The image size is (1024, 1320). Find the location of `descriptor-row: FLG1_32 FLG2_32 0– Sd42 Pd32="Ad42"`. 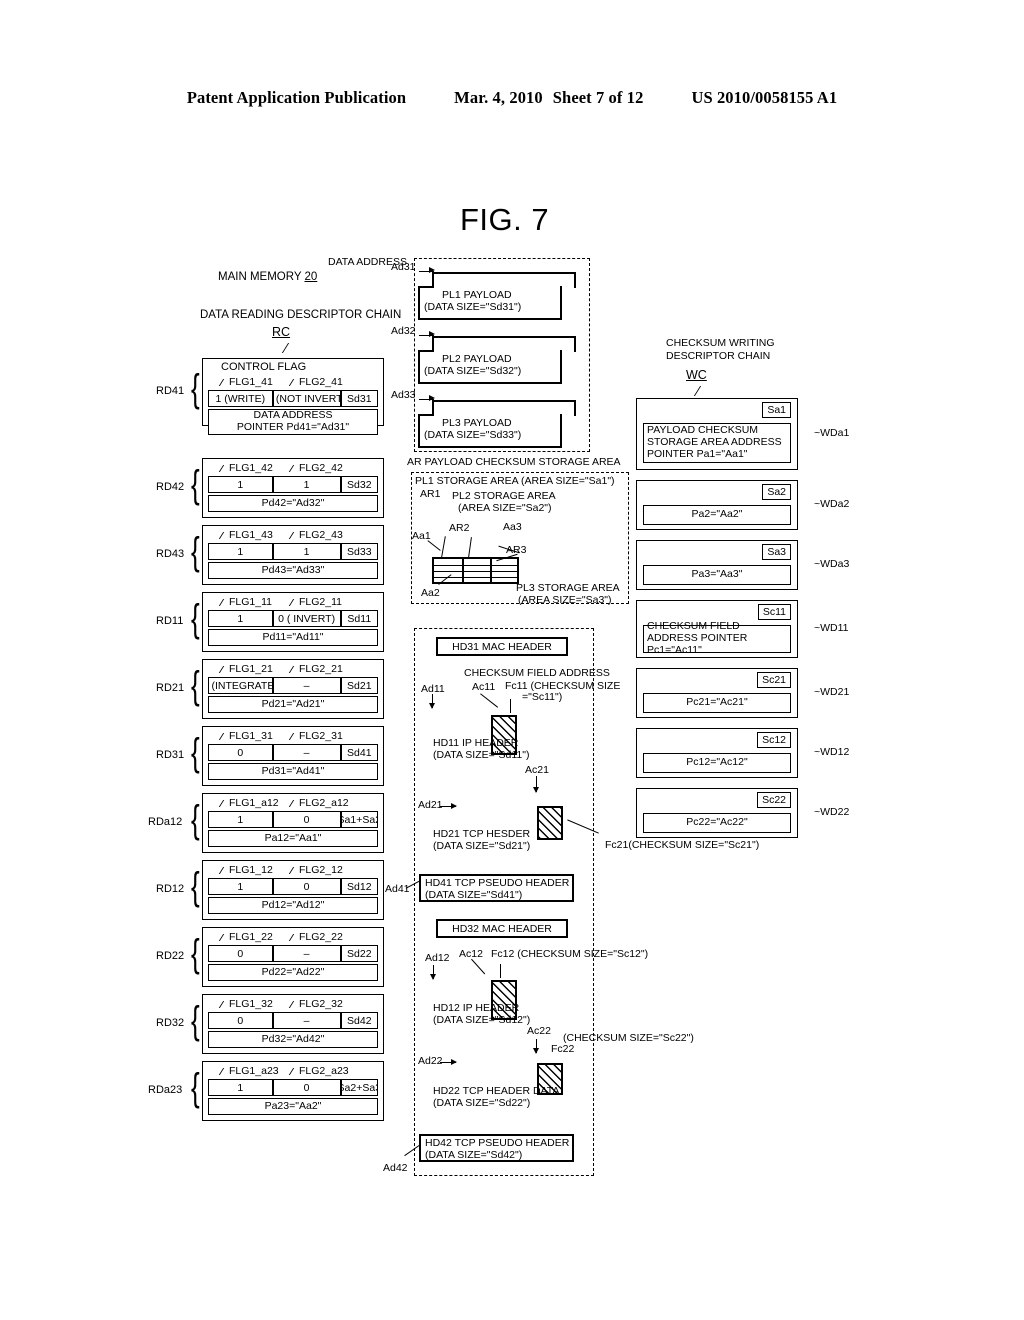

descriptor-row: FLG1_32 FLG2_32 0– Sd42 Pd32="Ad42" is located at coordinates (294, 1025).